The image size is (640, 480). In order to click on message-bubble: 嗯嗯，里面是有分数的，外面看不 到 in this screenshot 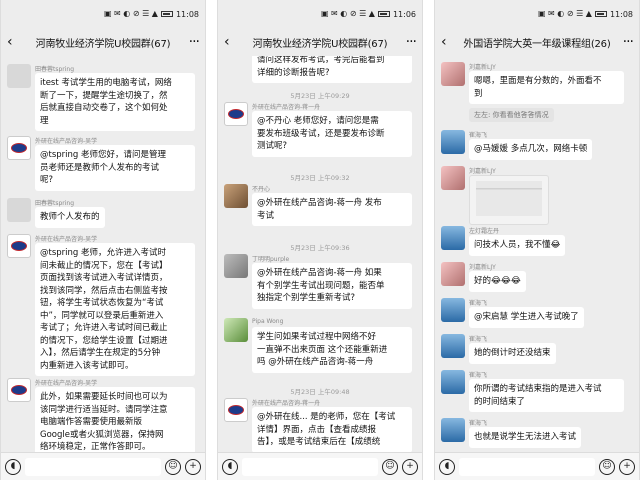, I will do `click(546, 87)`.